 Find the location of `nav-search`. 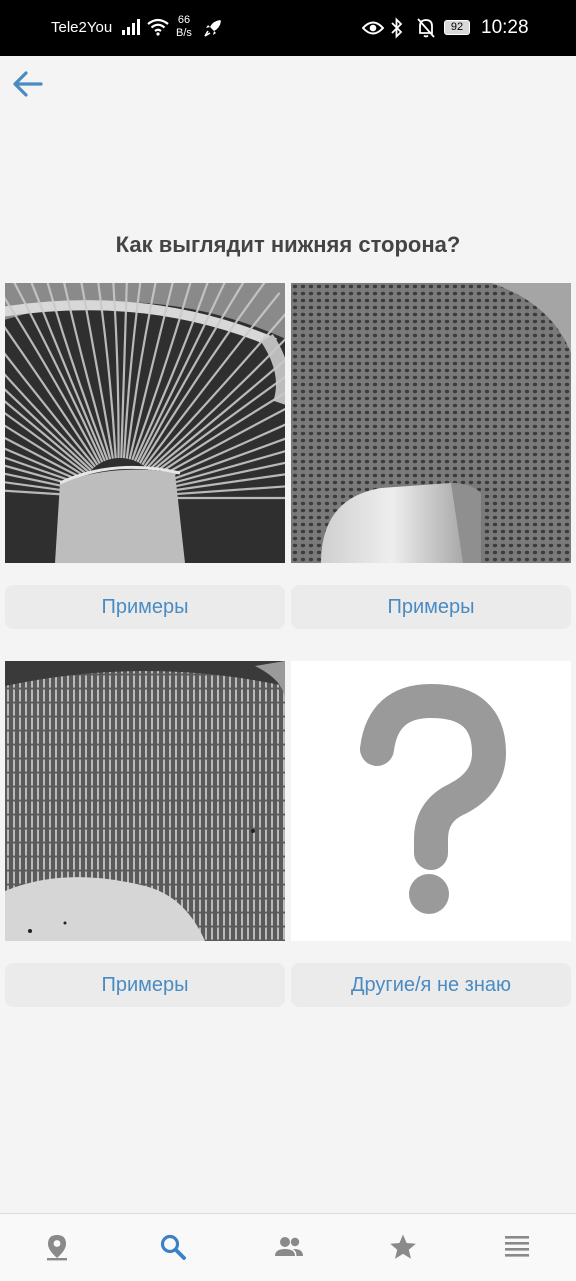

nav-search is located at coordinates (172, 1247).